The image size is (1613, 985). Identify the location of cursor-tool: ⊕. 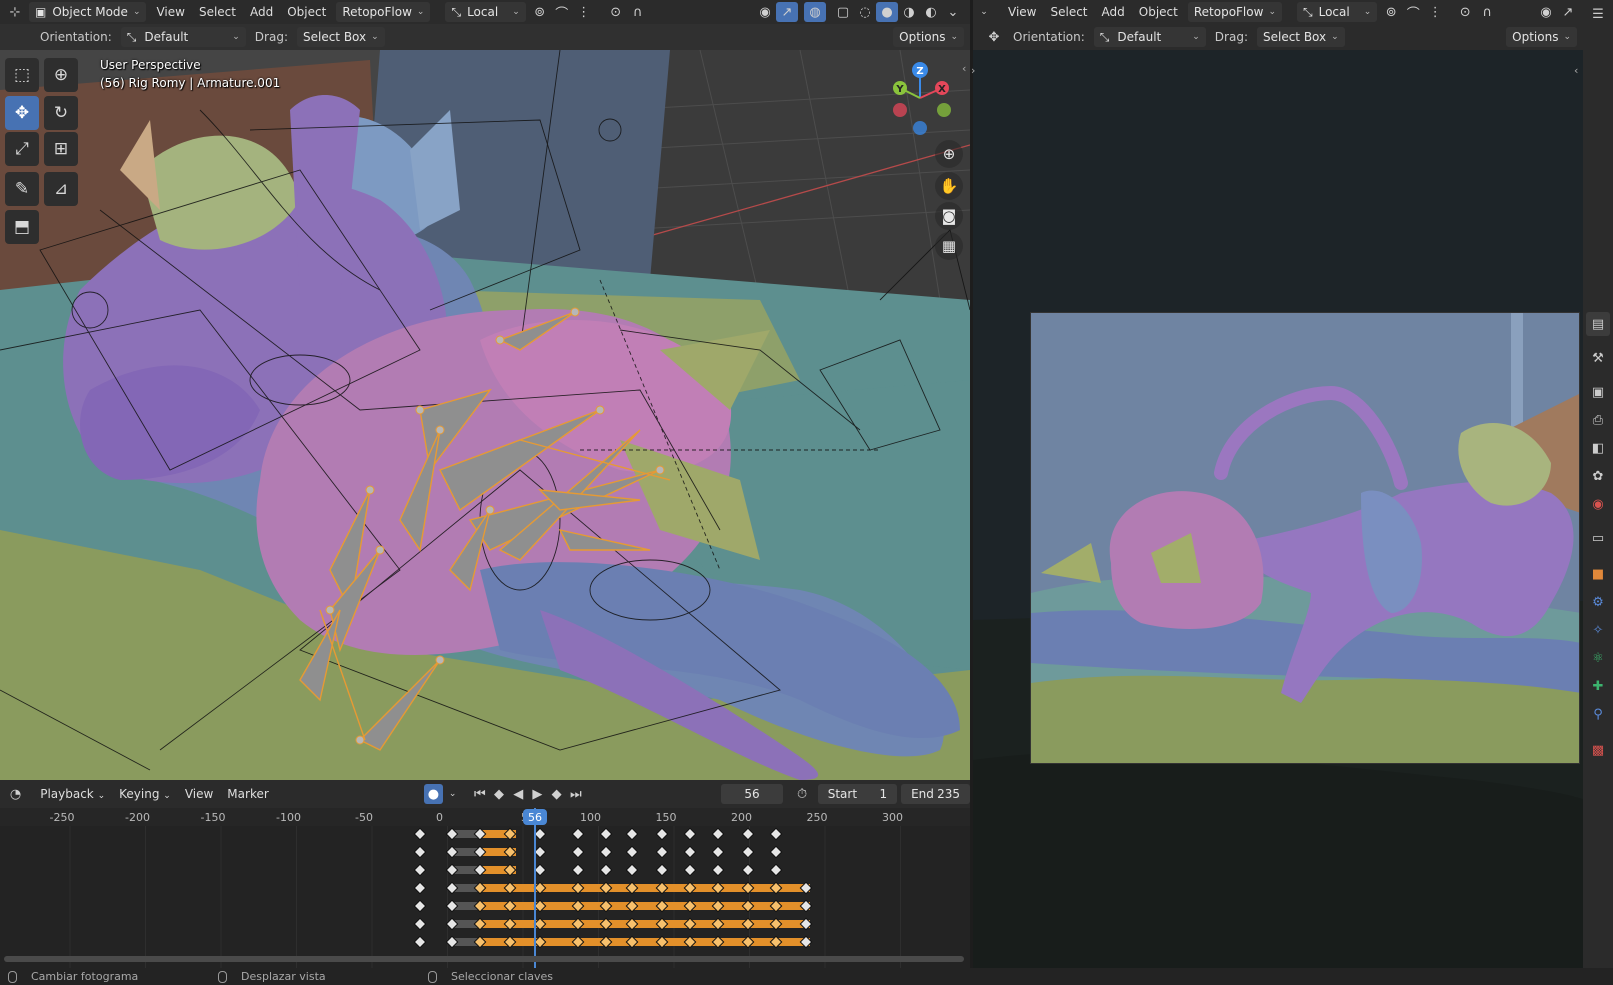
(61, 75).